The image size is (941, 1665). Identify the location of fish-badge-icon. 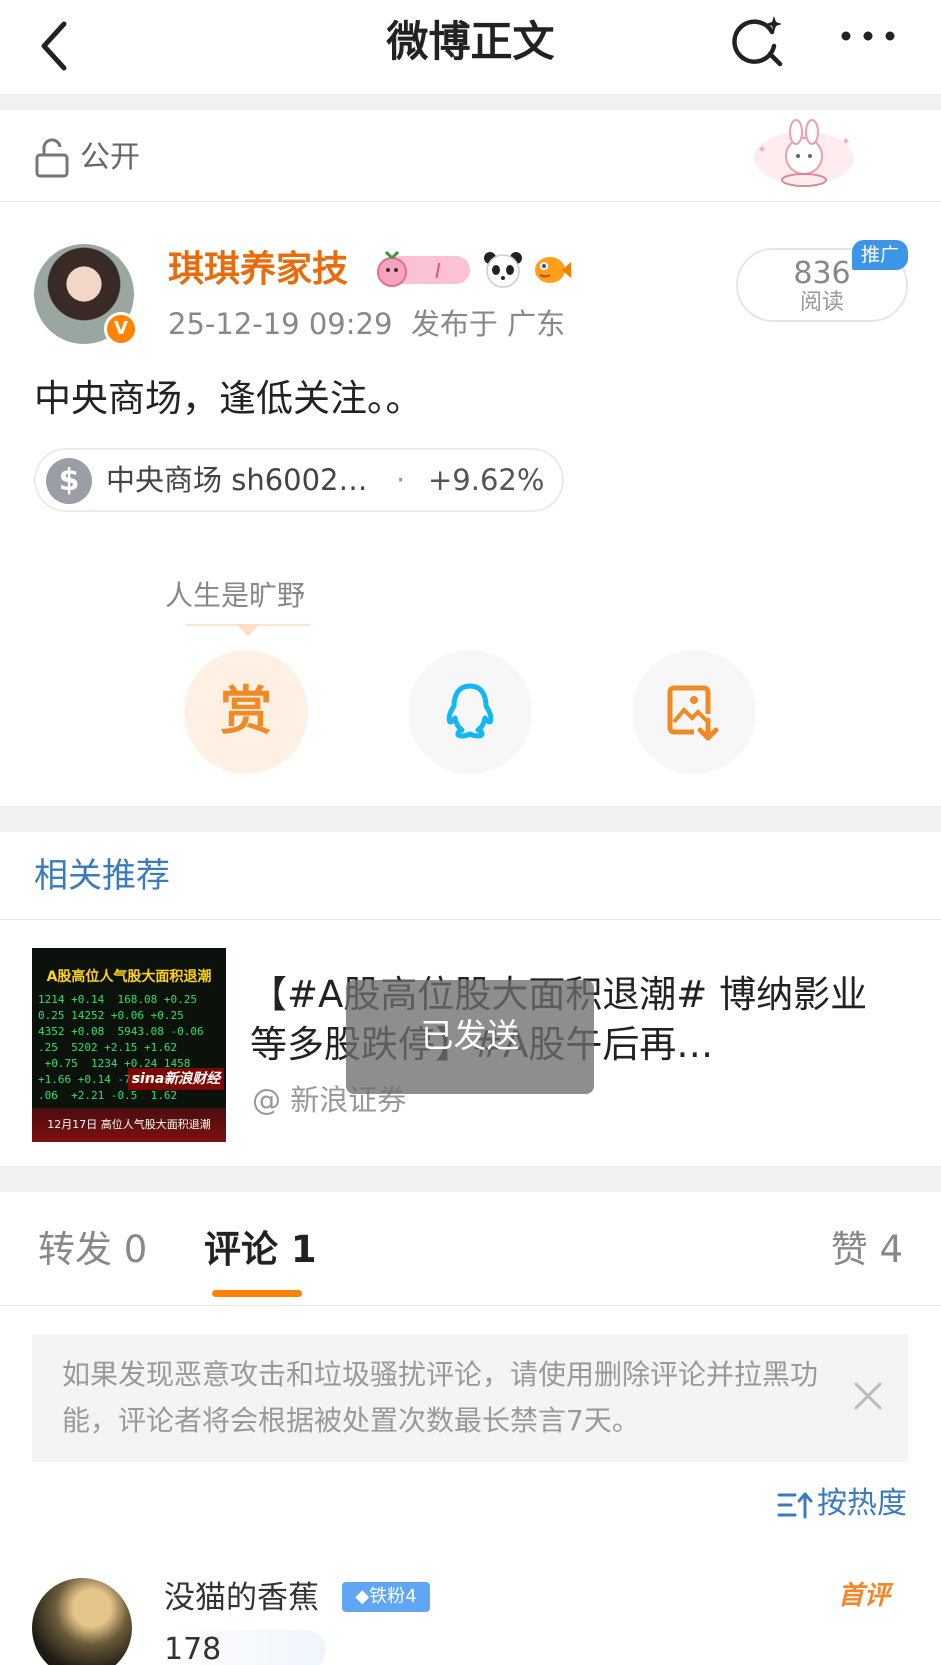
(551, 269).